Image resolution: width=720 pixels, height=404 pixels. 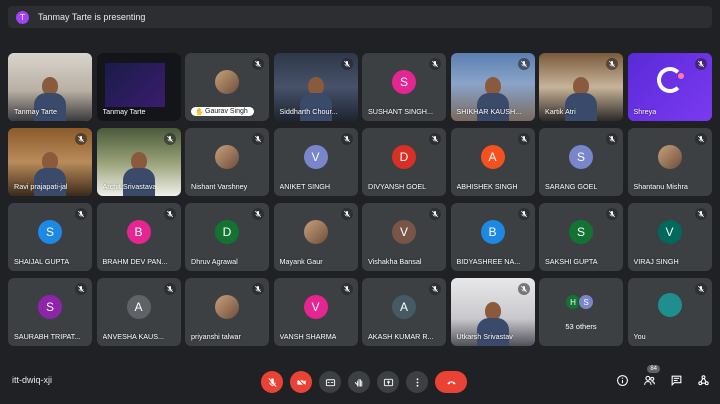 I want to click on more-options-button, so click(x=417, y=382).